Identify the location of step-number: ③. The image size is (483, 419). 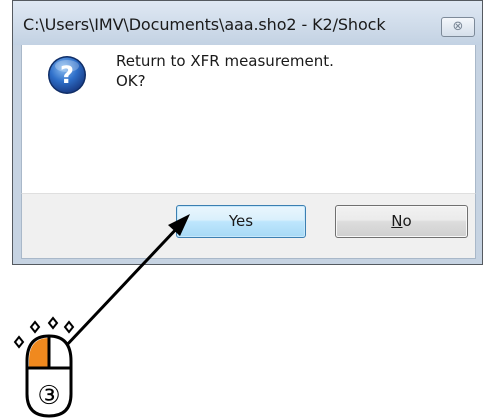
(48, 396).